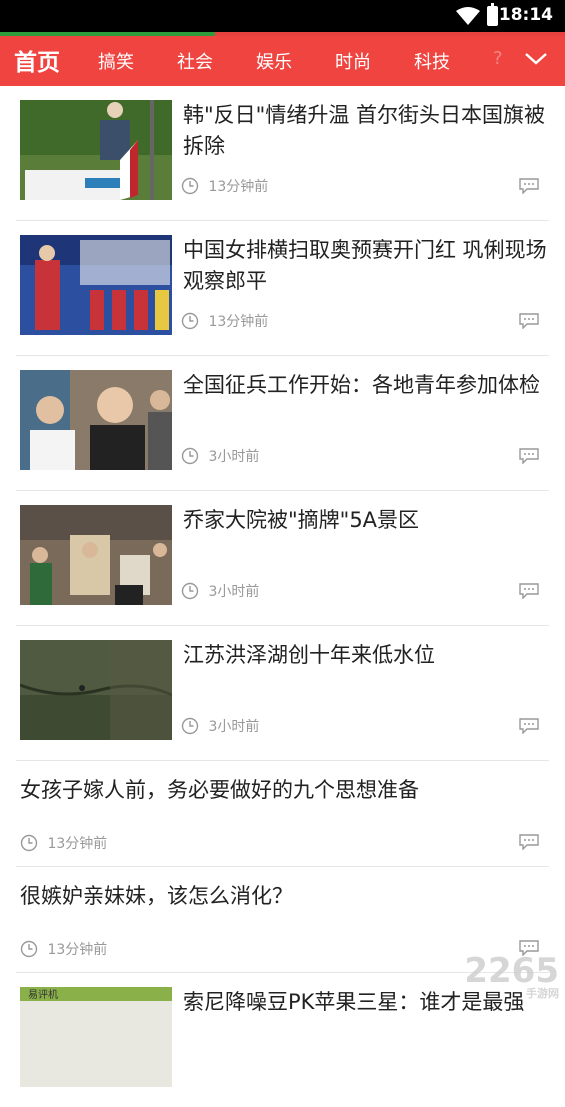  Describe the element at coordinates (301, 520) in the screenshot. I see `news-title: 乔家大院被"摘牌"5A景区` at that location.